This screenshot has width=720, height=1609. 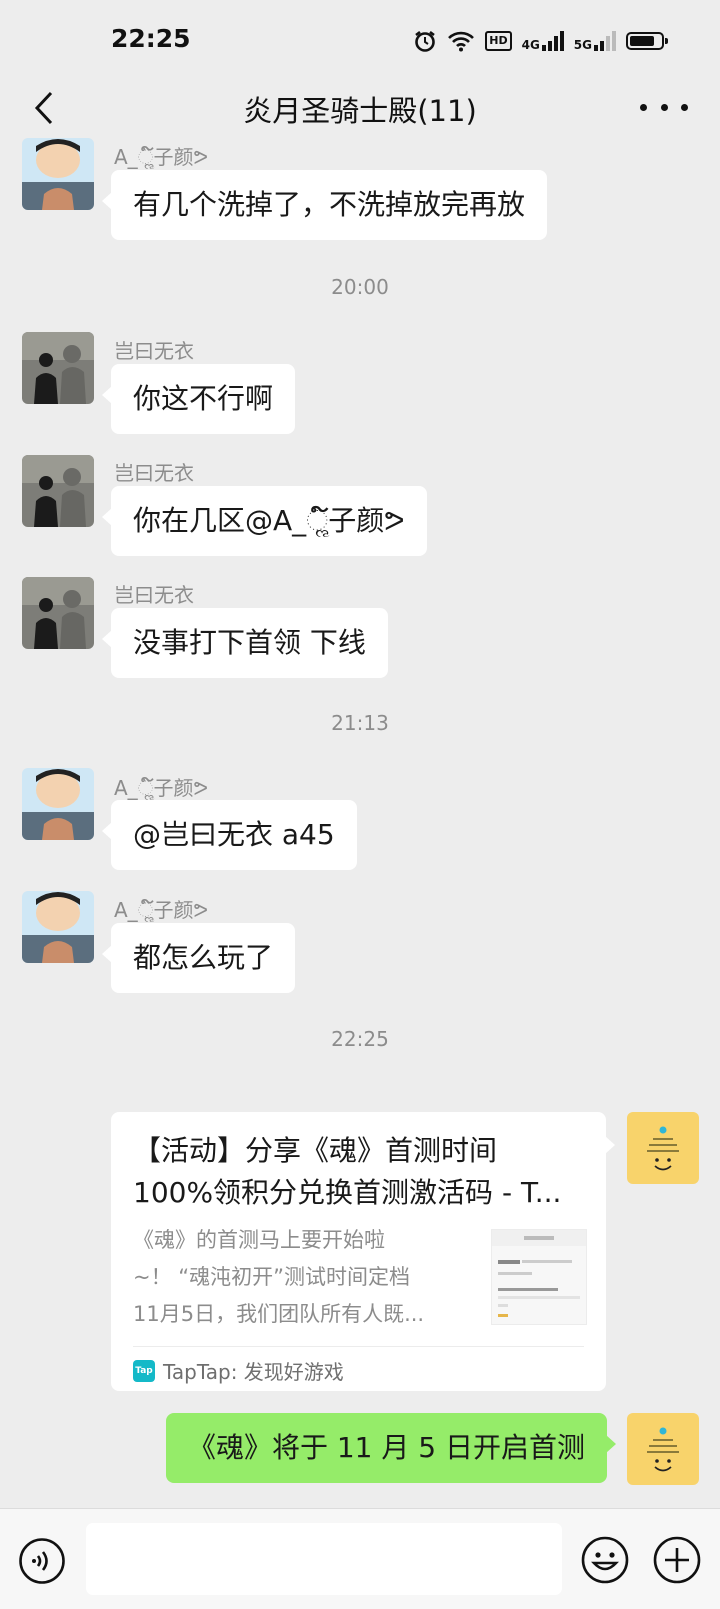 What do you see at coordinates (264, 521) in the screenshot?
I see `message-bubble: 你在几区@A_ૢ໌子颜ᕗ` at bounding box center [264, 521].